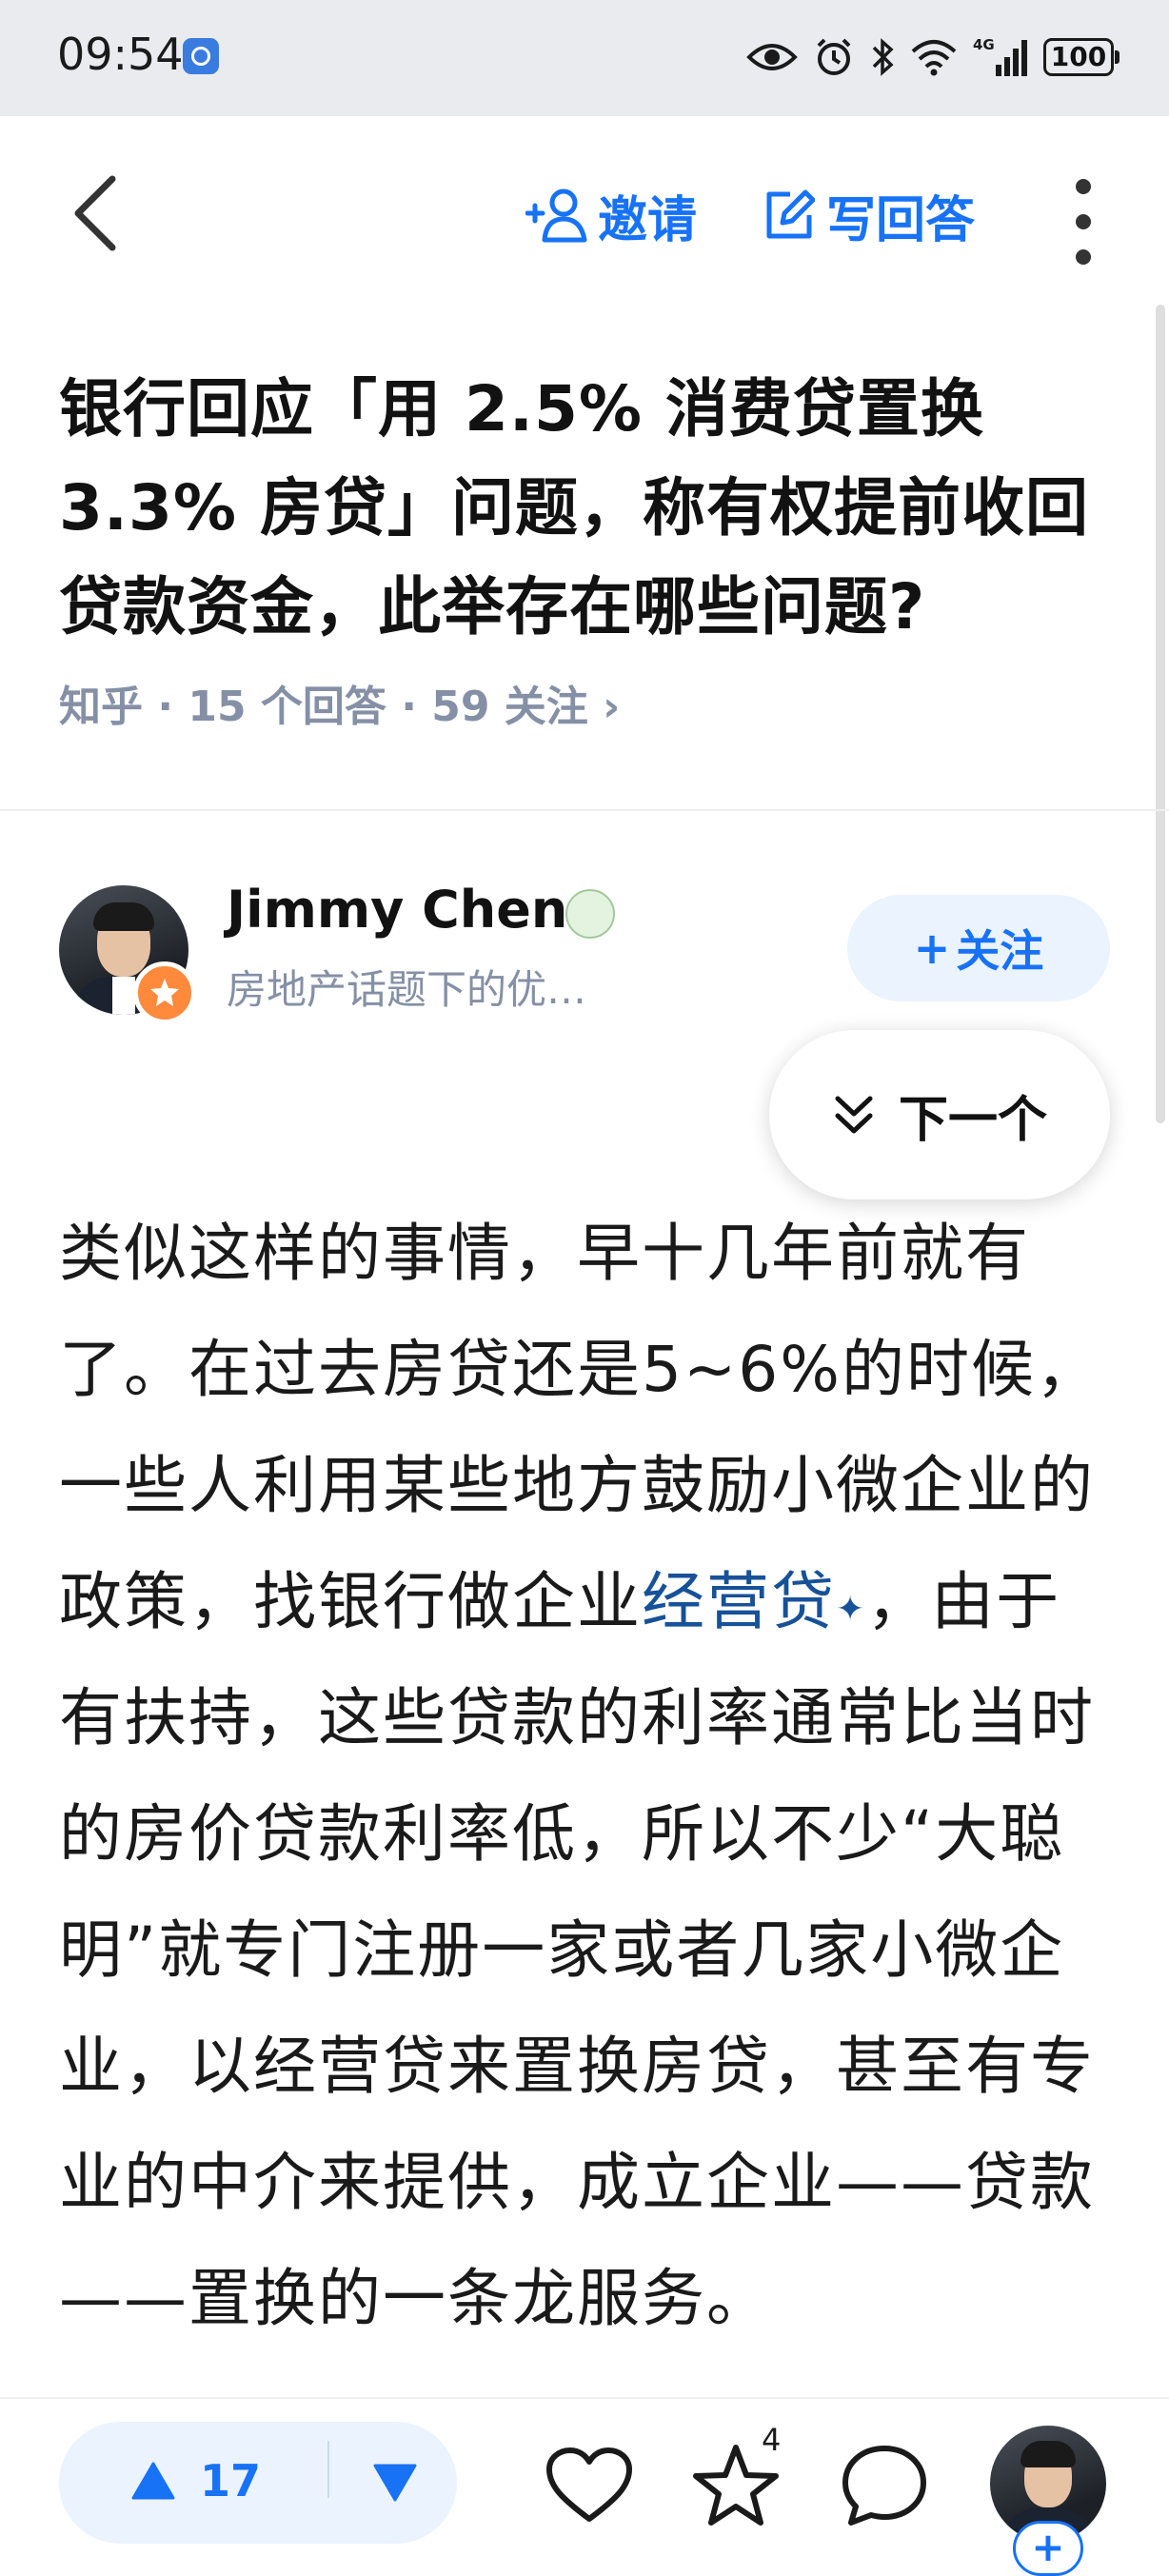  I want to click on next-answer-button: 下一个, so click(939, 1114).